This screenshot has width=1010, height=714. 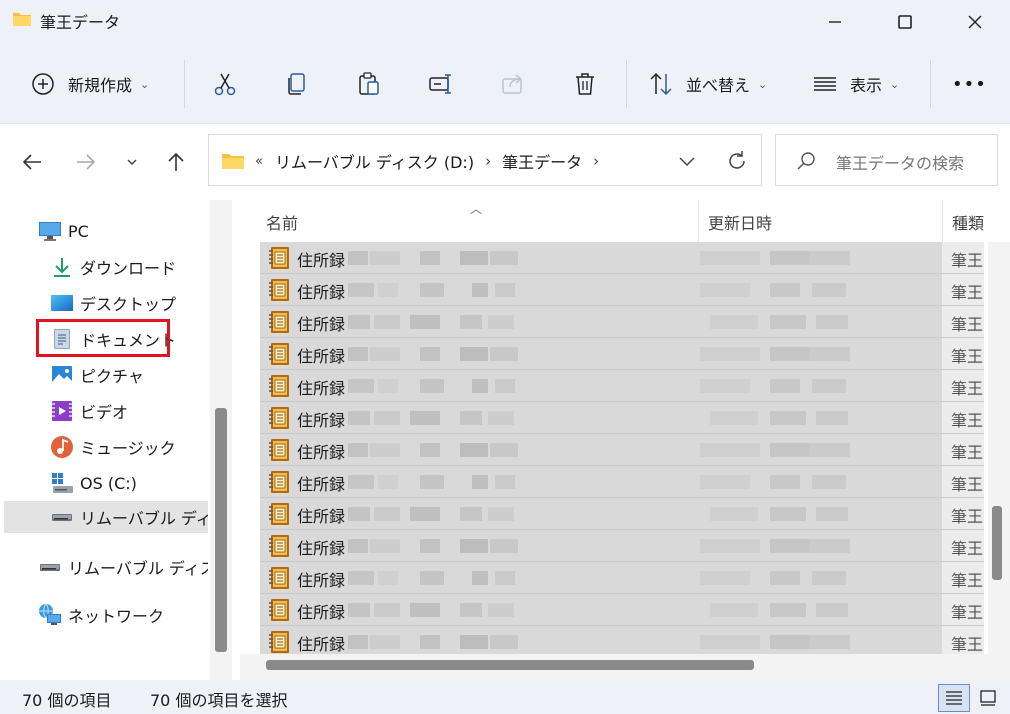 What do you see at coordinates (954, 698) in the screenshot?
I see `details-view-button` at bounding box center [954, 698].